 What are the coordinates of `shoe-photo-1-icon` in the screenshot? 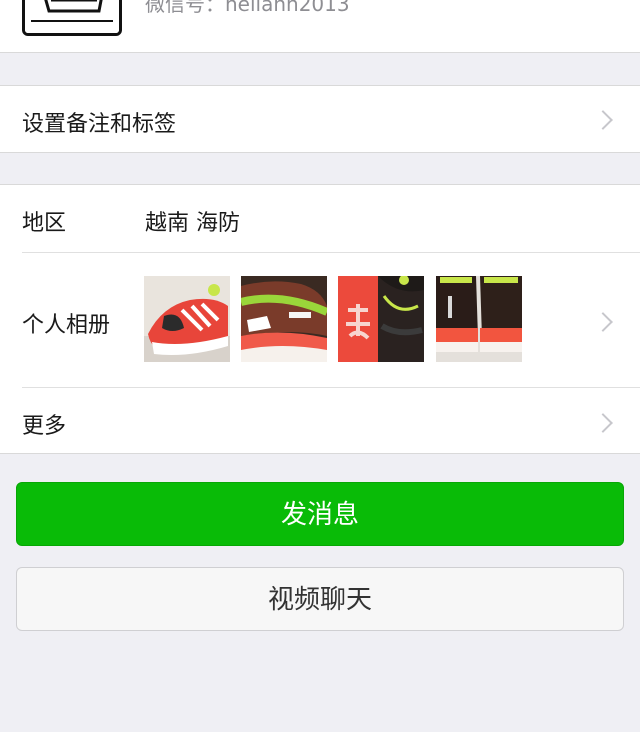 It's located at (187, 319).